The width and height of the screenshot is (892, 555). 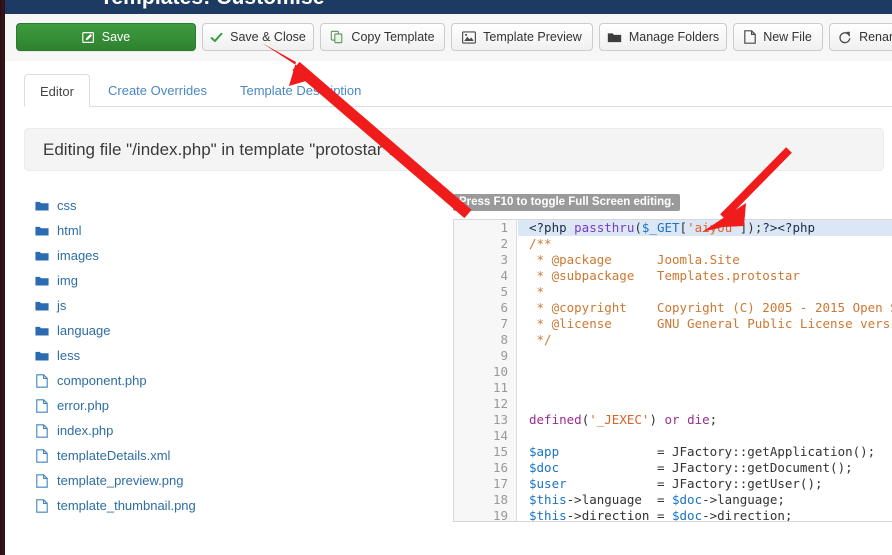 I want to click on code-line: defined('_JEXEC') or die;, so click(x=705, y=420).